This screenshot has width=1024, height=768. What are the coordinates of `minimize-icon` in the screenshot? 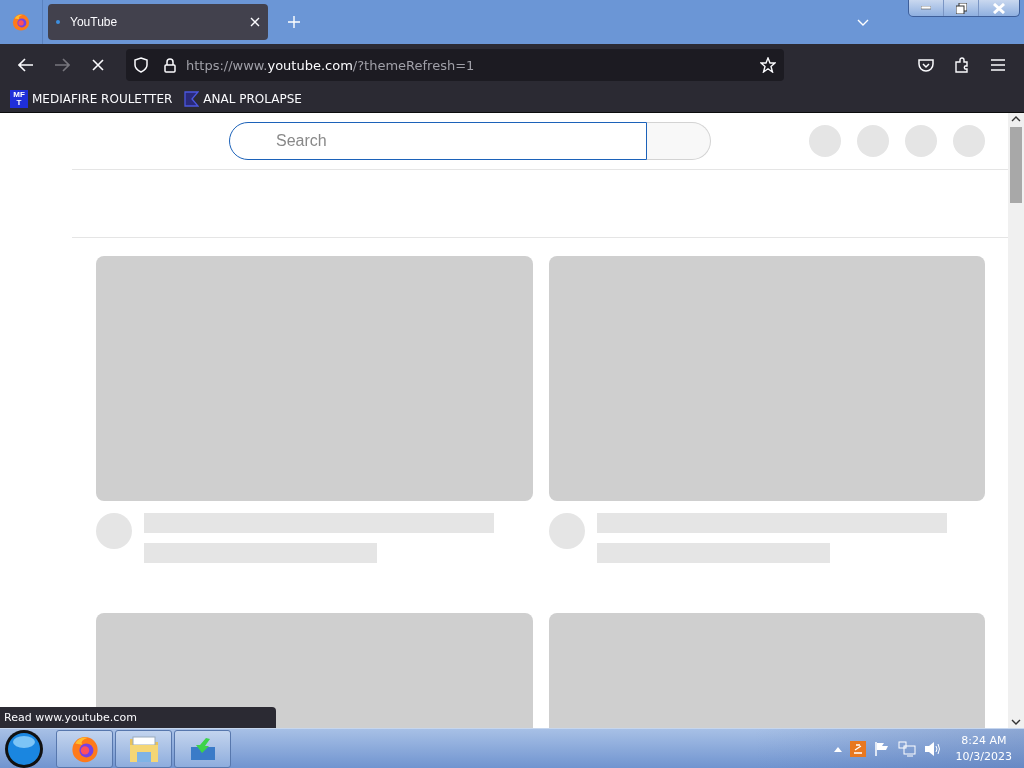 It's located at (926, 8).